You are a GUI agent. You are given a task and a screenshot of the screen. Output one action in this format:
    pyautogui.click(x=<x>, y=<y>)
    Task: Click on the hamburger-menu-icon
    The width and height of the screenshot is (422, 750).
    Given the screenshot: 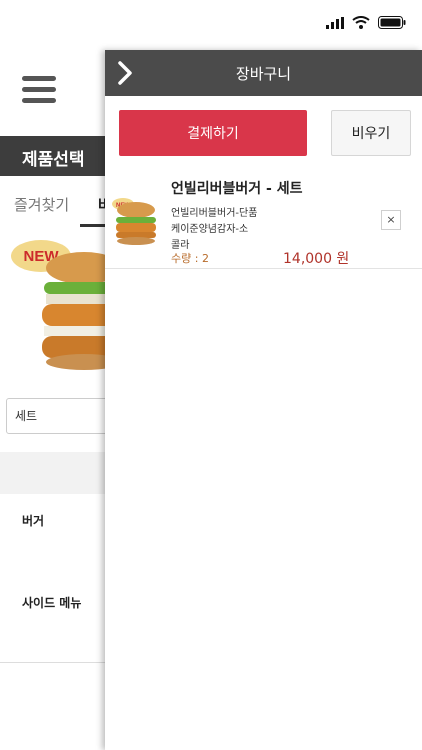 What is the action you would take?
    pyautogui.click(x=39, y=91)
    